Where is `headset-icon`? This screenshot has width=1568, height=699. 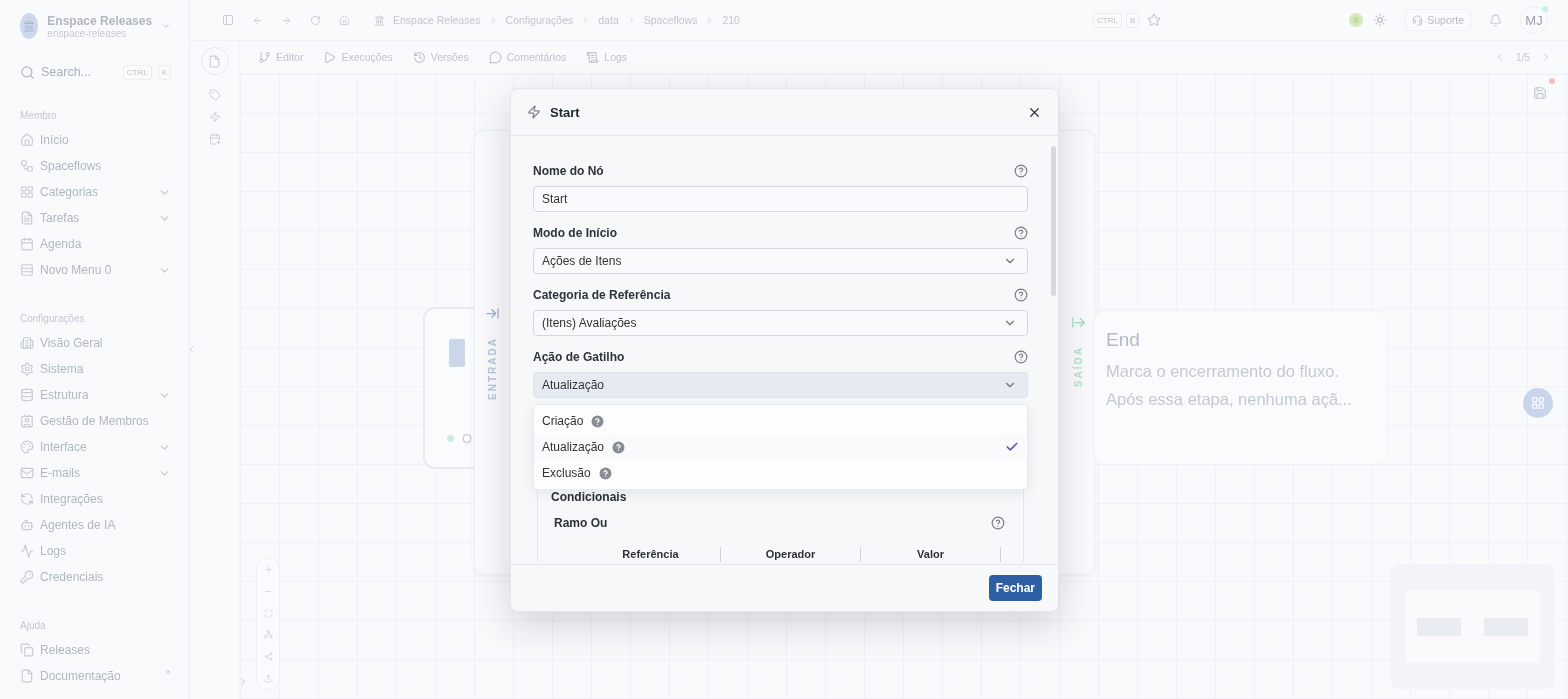
headset-icon is located at coordinates (1418, 20).